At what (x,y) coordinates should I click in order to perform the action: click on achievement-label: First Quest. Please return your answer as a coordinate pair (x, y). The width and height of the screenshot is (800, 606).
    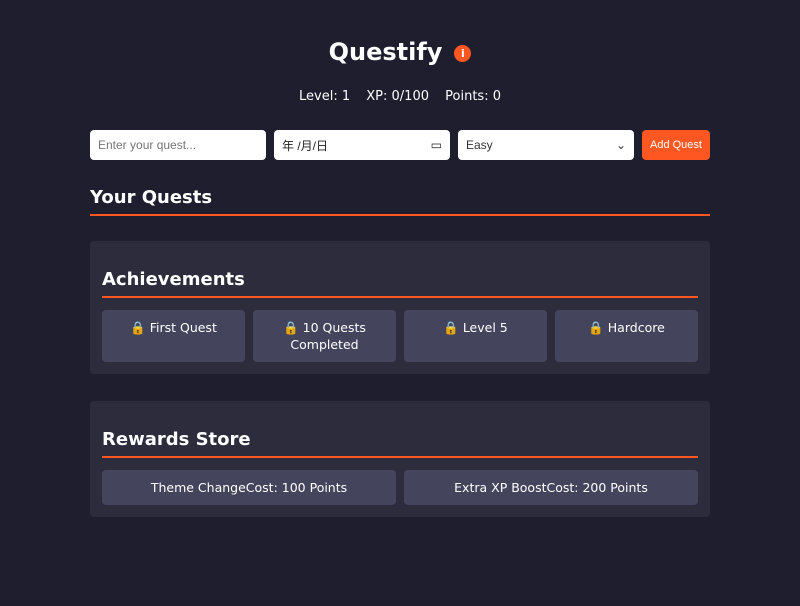
    Looking at the image, I should click on (183, 327).